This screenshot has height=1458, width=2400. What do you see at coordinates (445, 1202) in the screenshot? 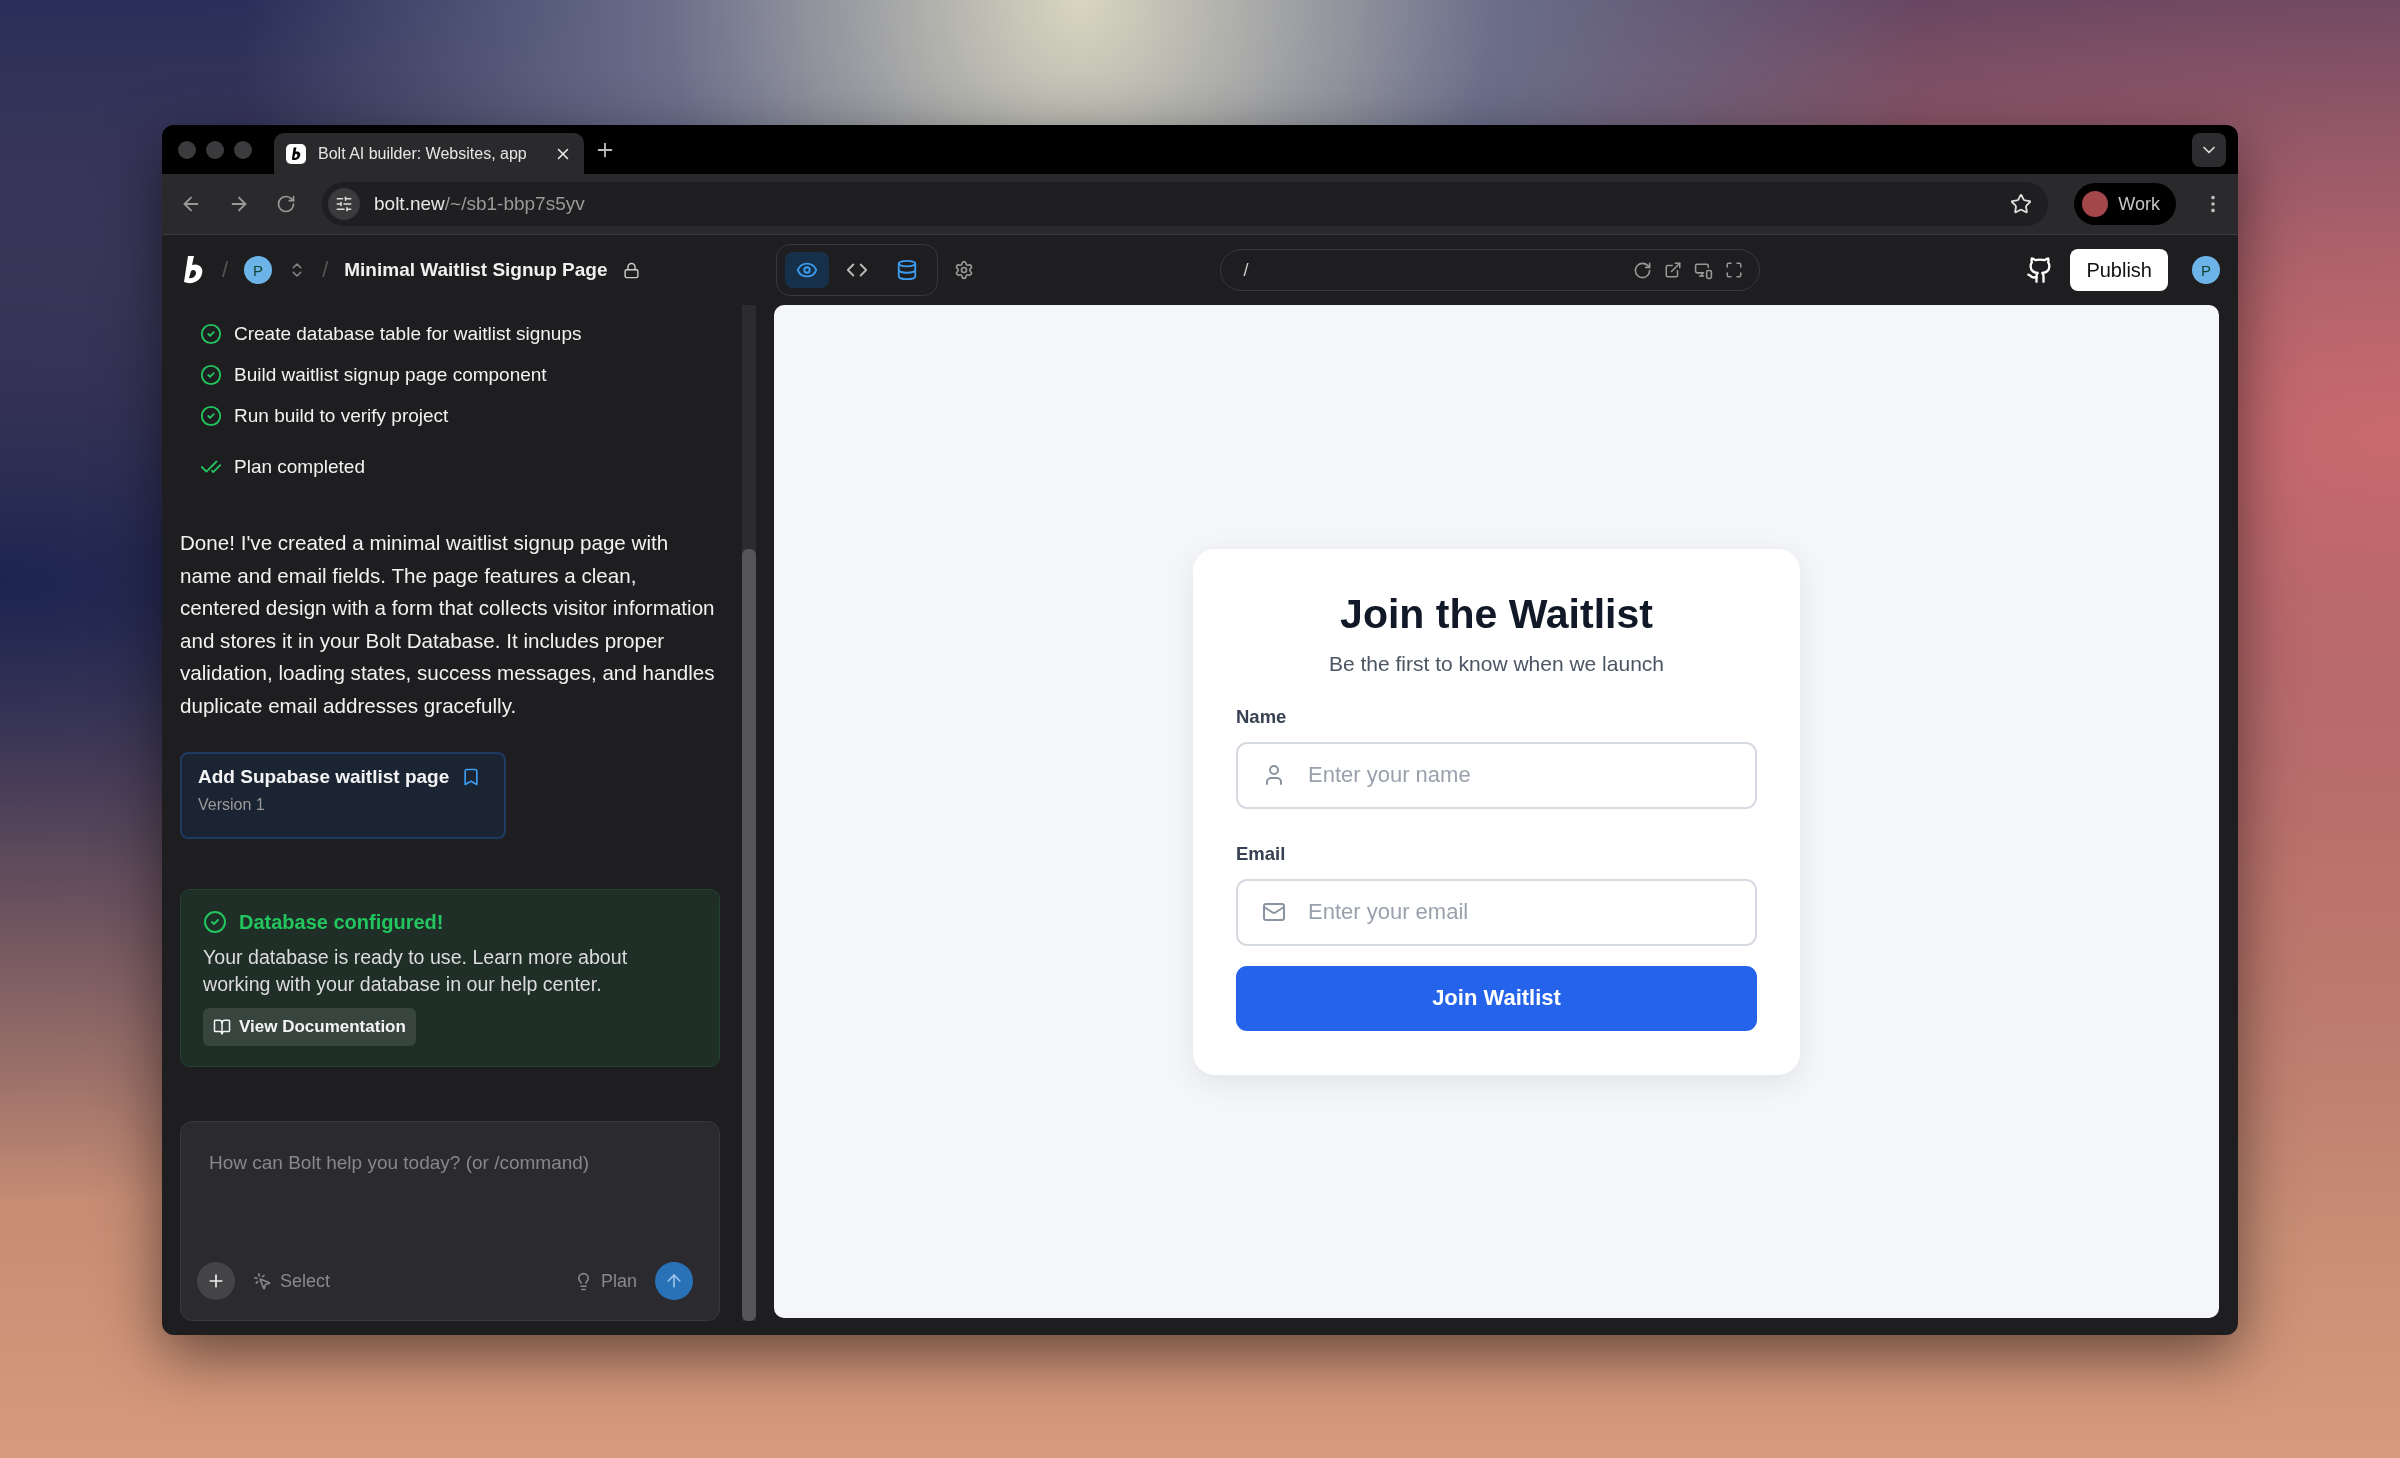
I see `prompt-input: How can Bolt help you today? (or /command)` at bounding box center [445, 1202].